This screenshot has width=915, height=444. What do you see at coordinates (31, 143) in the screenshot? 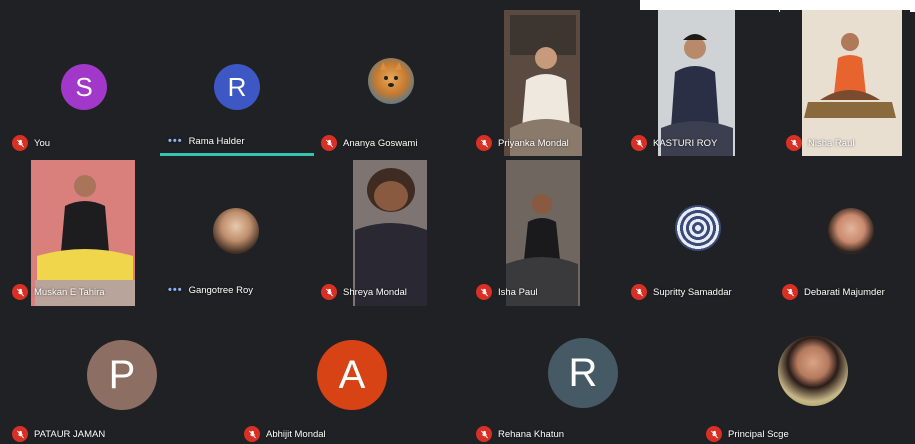
I see `participant-name-label: You` at bounding box center [31, 143].